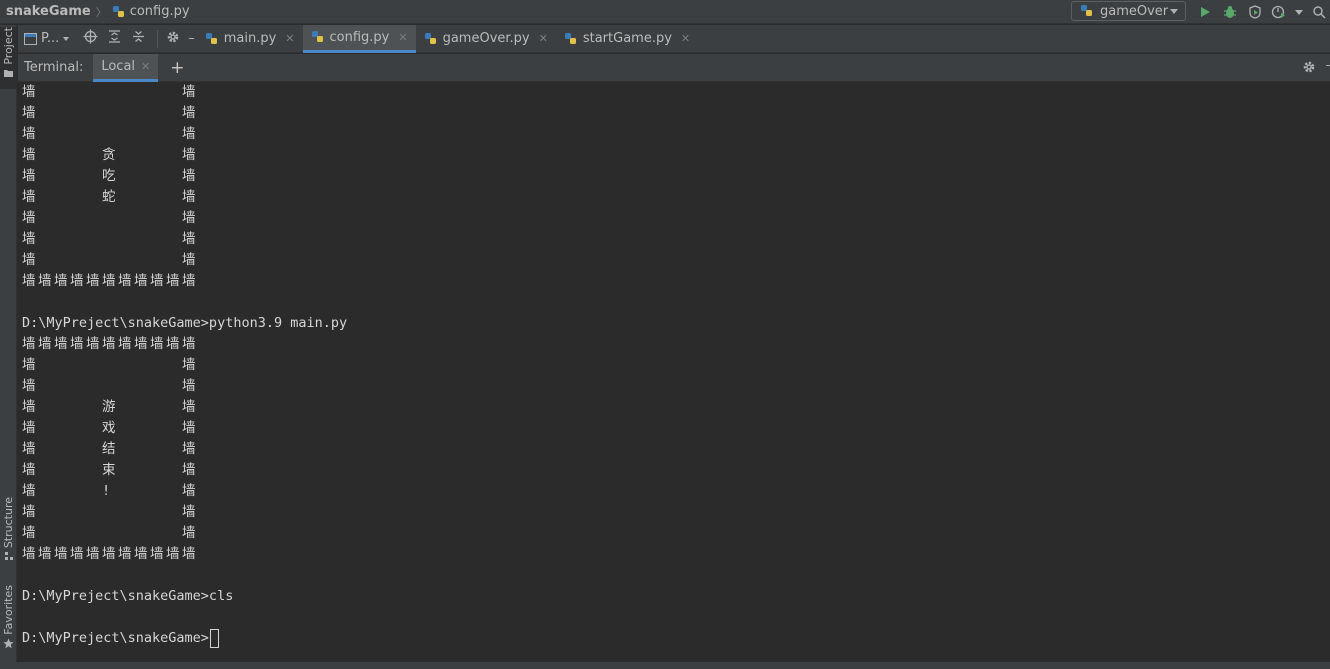 The width and height of the screenshot is (1330, 669). I want to click on navigation-bar: snakeGame 〉 config.py gameOver, so click(665, 12).